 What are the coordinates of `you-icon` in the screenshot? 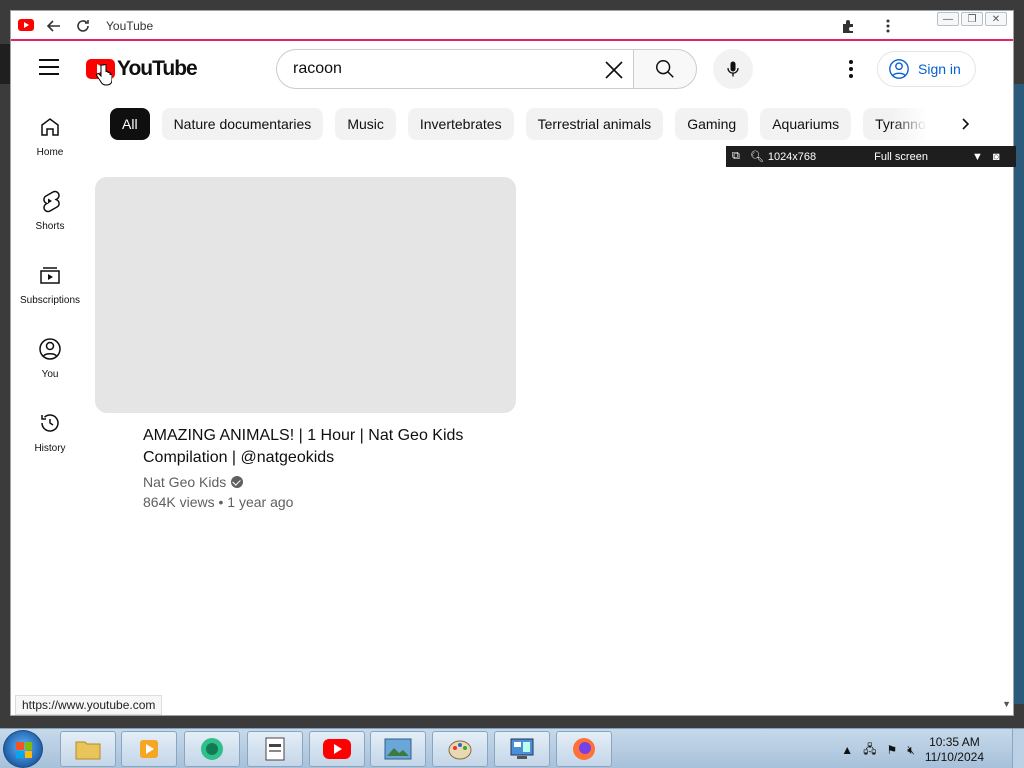 It's located at (50, 349).